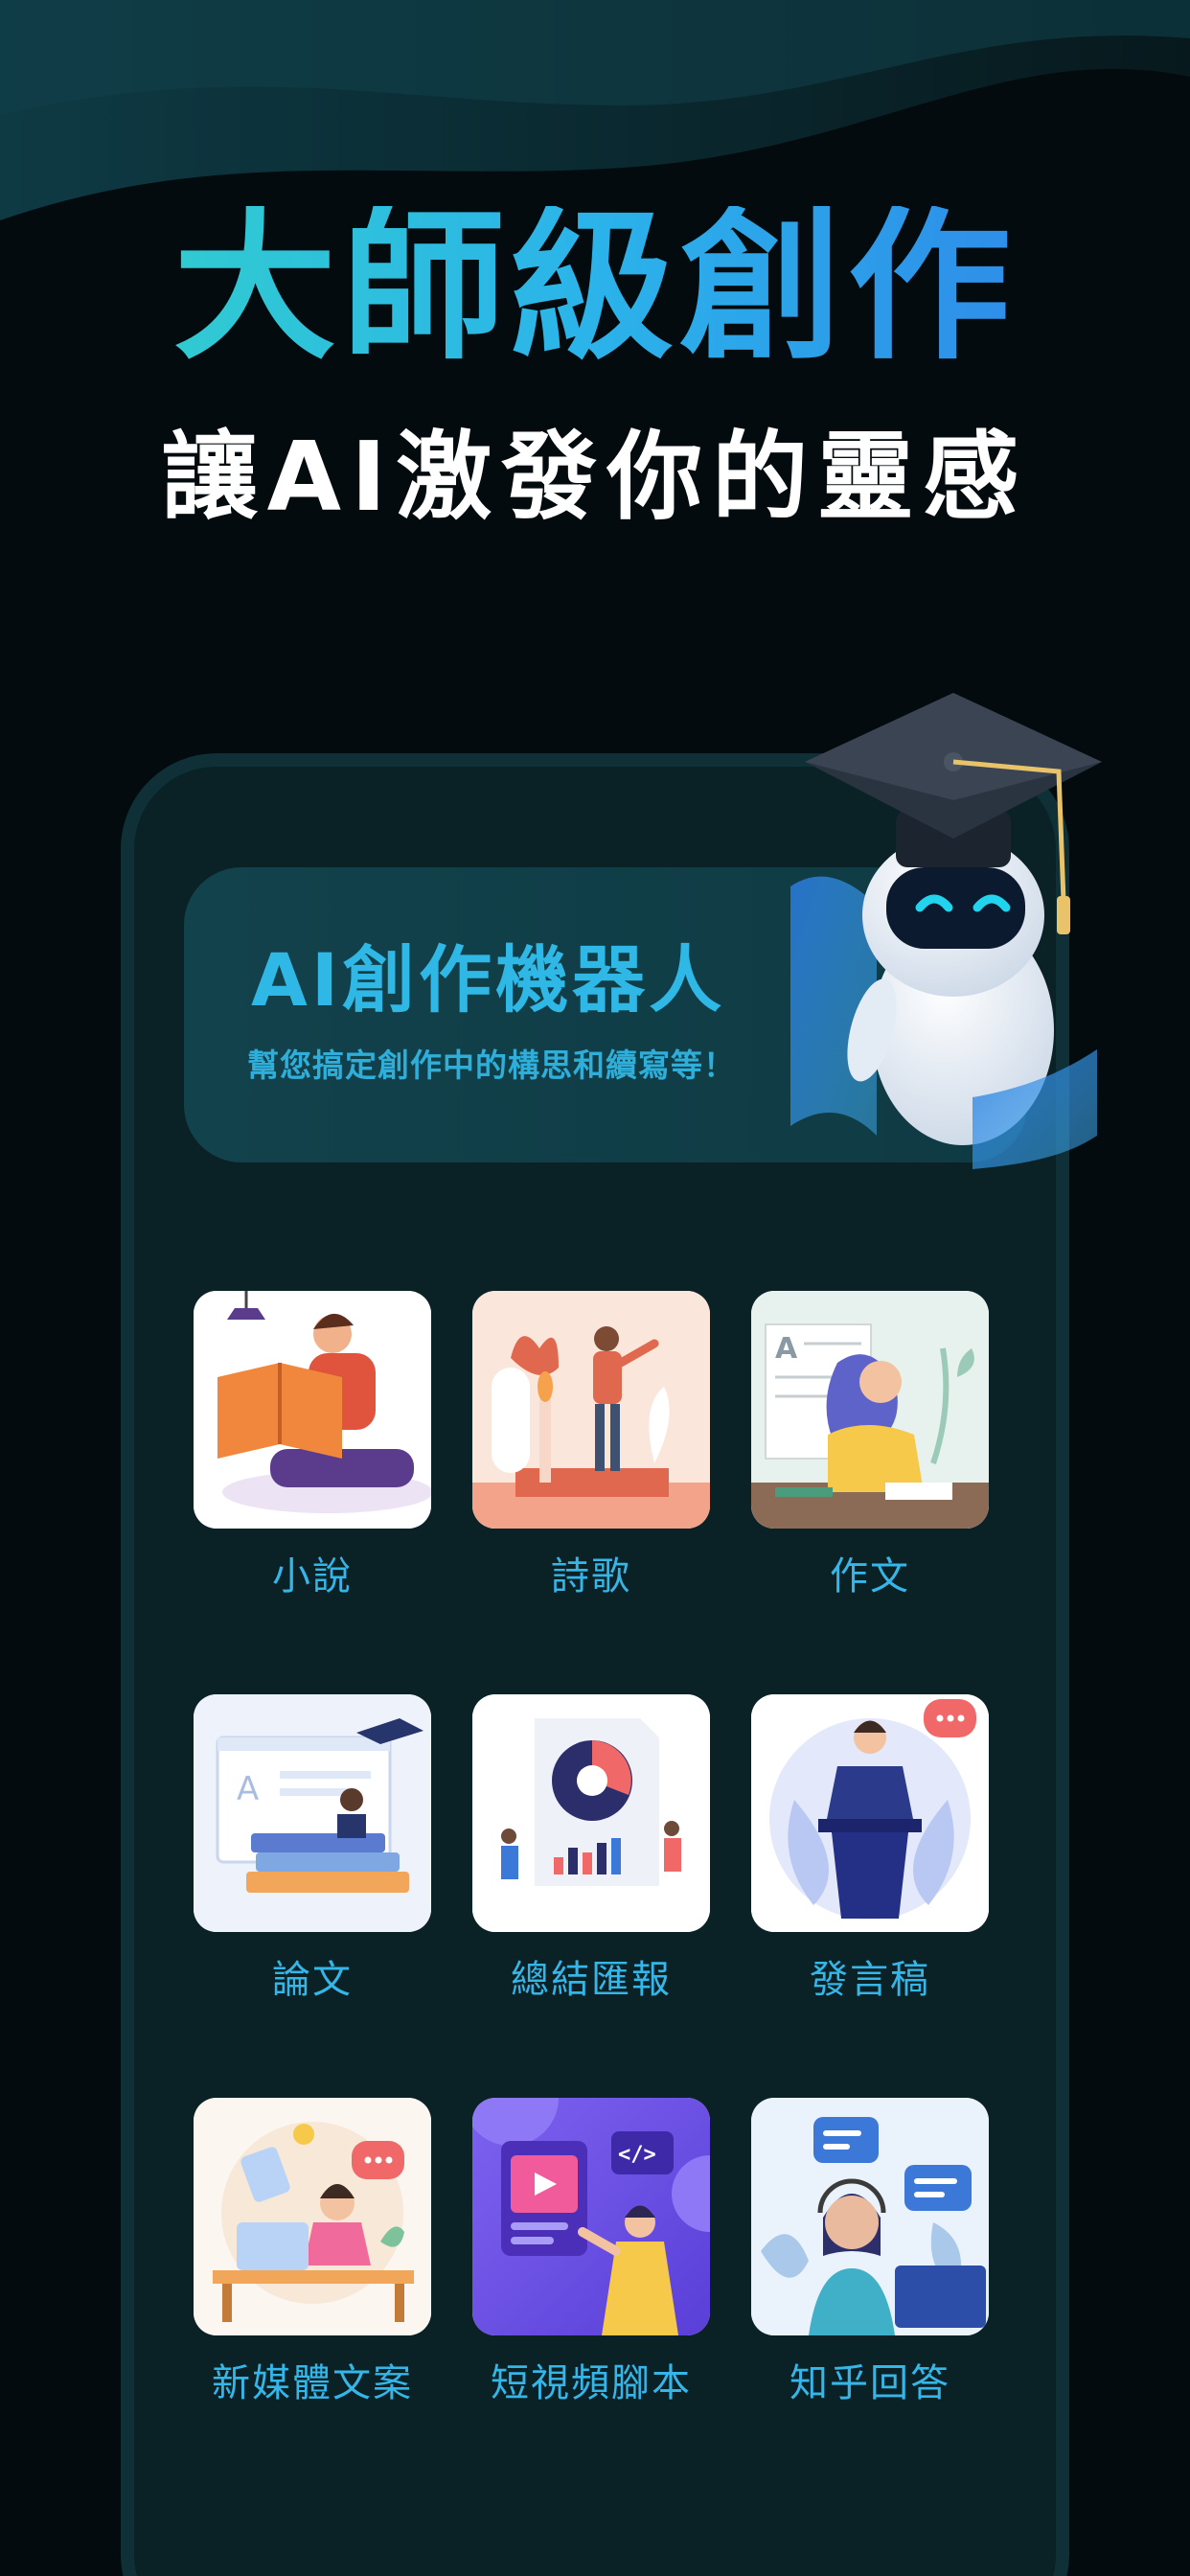  I want to click on category-tile-poetry, so click(591, 1410).